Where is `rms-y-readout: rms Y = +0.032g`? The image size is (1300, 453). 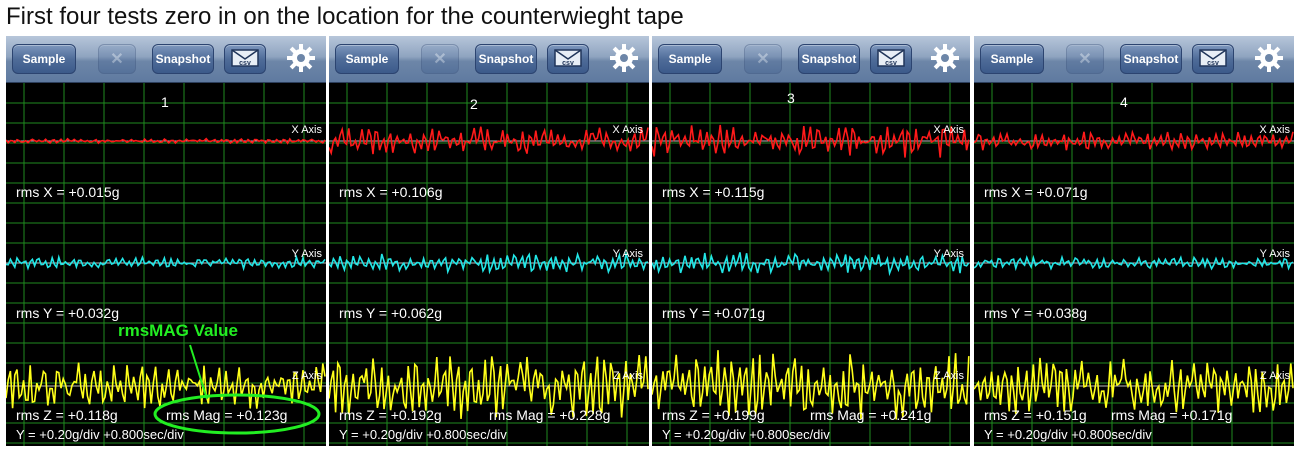 rms-y-readout: rms Y = +0.032g is located at coordinates (67, 313).